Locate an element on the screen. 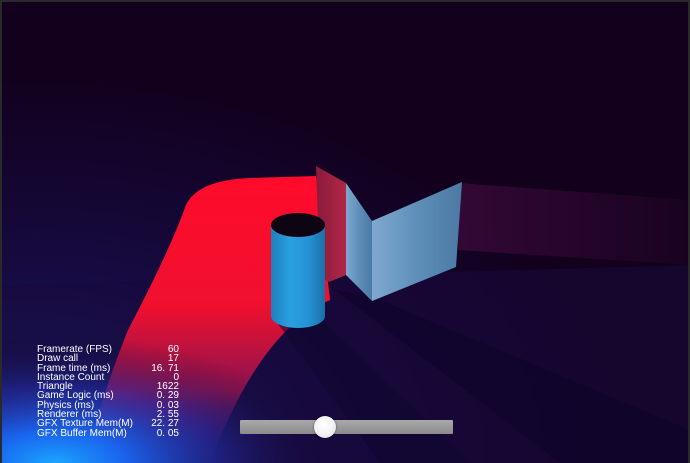  cylinder-body is located at coordinates (298, 277).